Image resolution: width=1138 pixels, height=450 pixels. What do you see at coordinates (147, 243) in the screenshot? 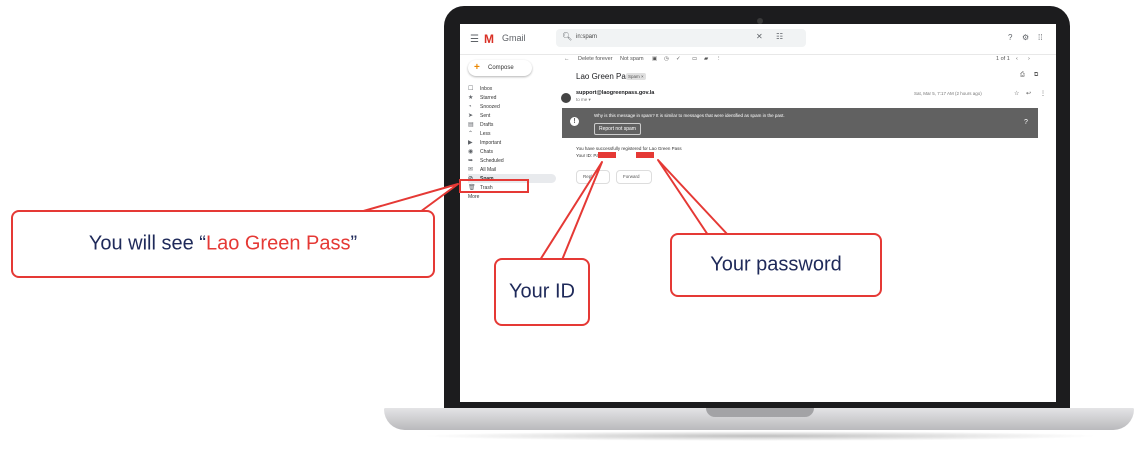
I see `callout-prefix: You will see “` at bounding box center [147, 243].